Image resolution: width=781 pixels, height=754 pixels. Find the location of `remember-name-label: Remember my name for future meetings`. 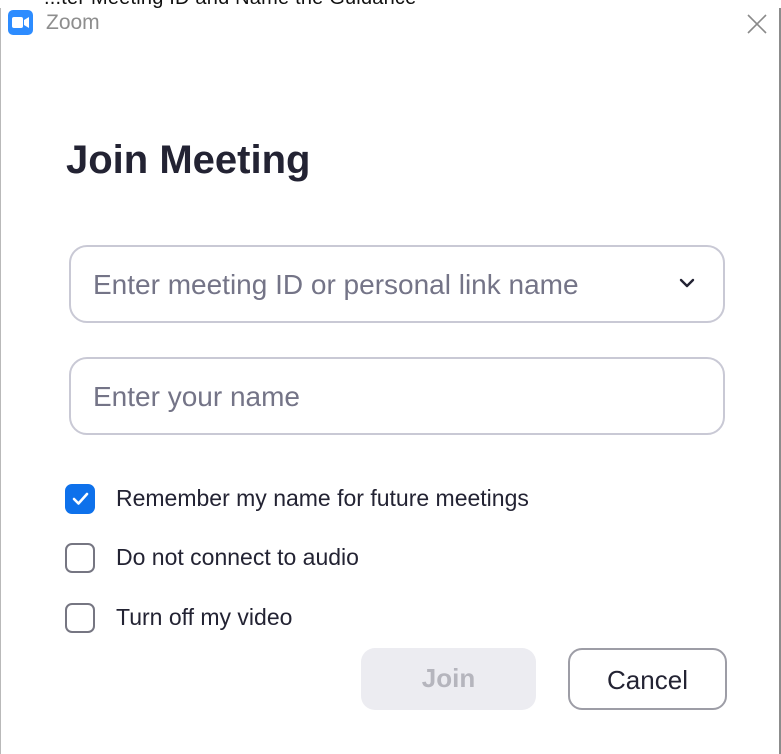

remember-name-label: Remember my name for future meetings is located at coordinates (322, 498).